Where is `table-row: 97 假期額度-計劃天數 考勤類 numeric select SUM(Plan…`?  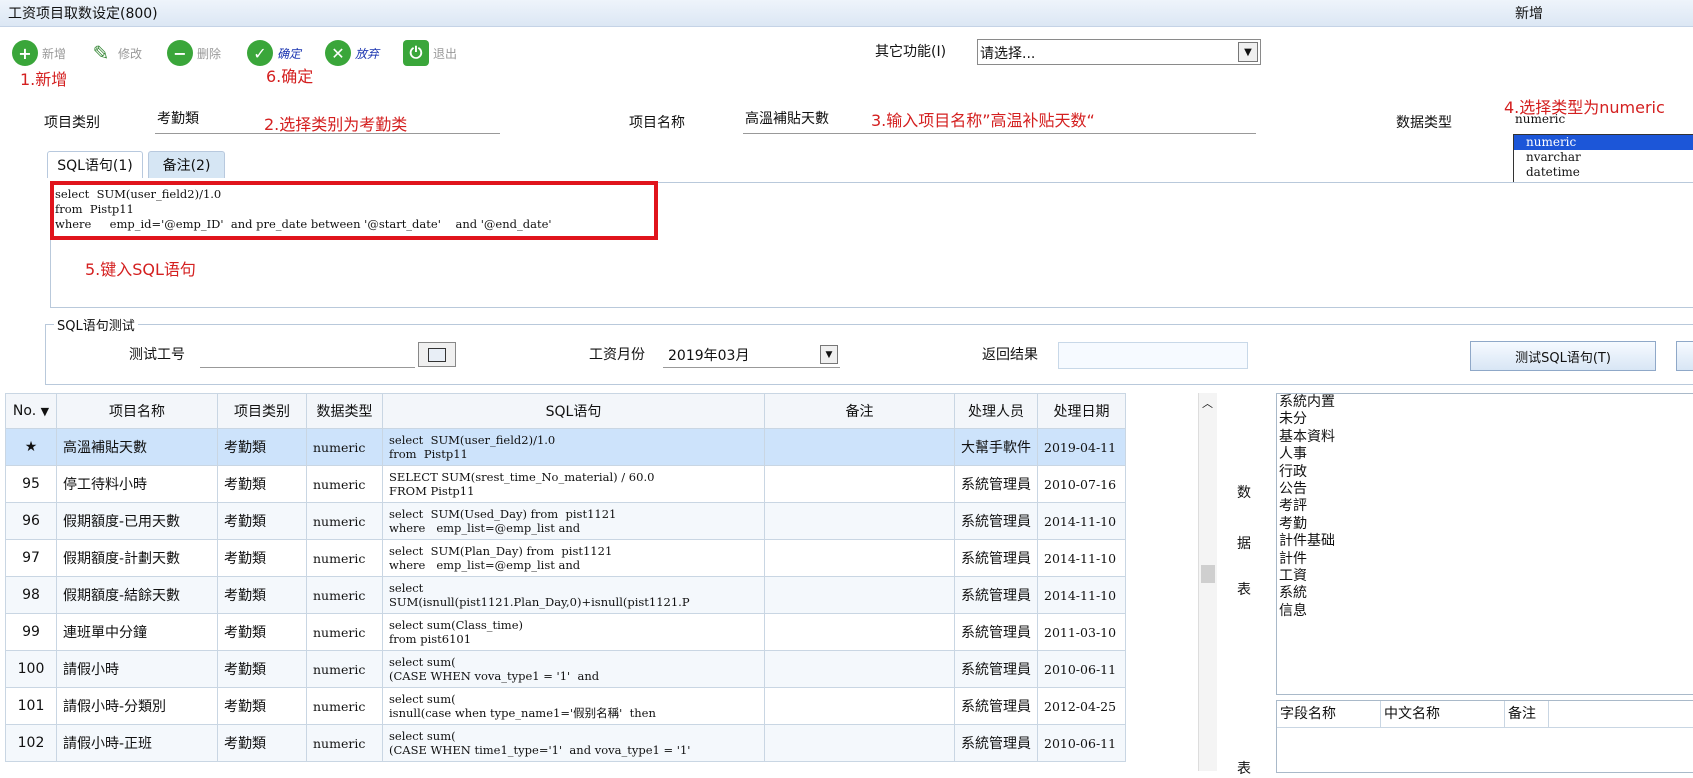
table-row: 97 假期額度-計劃天數 考勤類 numeric select SUM(Plan… is located at coordinates (565, 558).